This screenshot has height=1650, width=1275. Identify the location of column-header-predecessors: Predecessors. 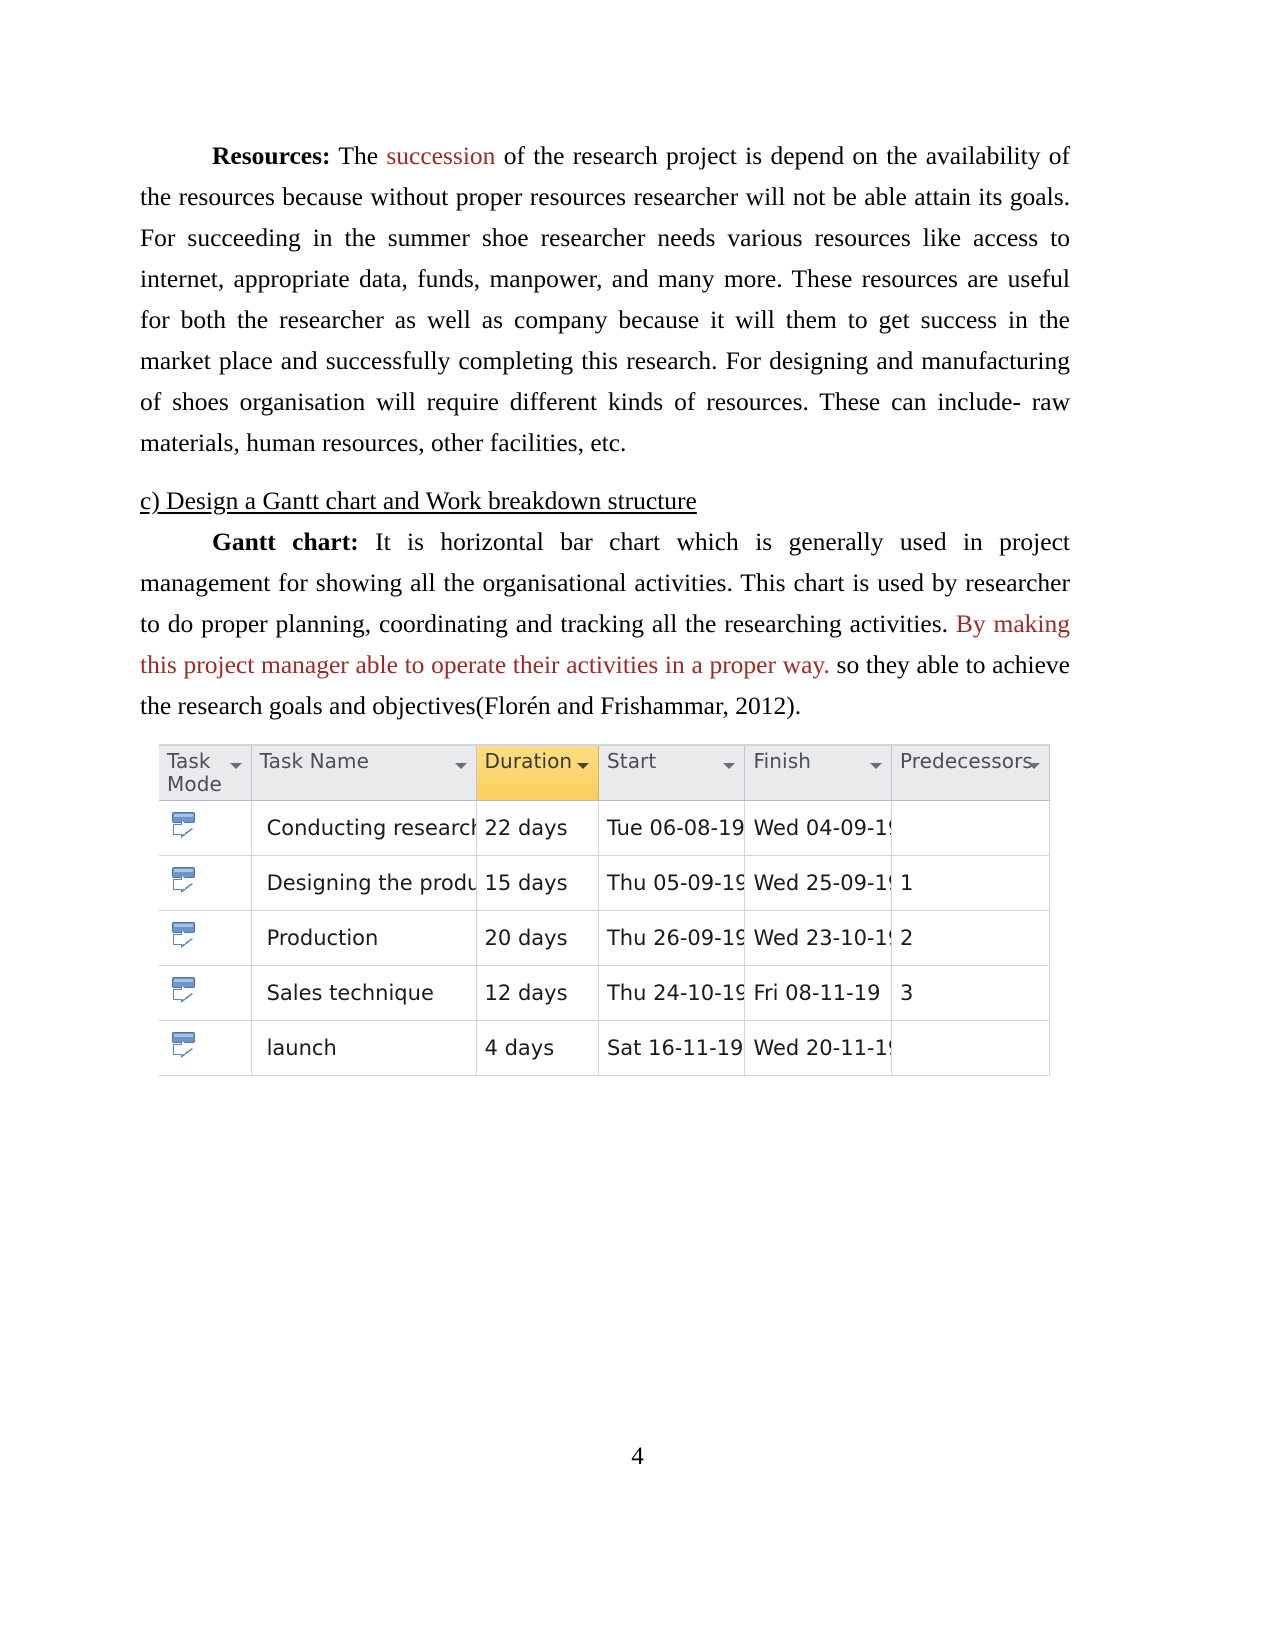
(971, 772).